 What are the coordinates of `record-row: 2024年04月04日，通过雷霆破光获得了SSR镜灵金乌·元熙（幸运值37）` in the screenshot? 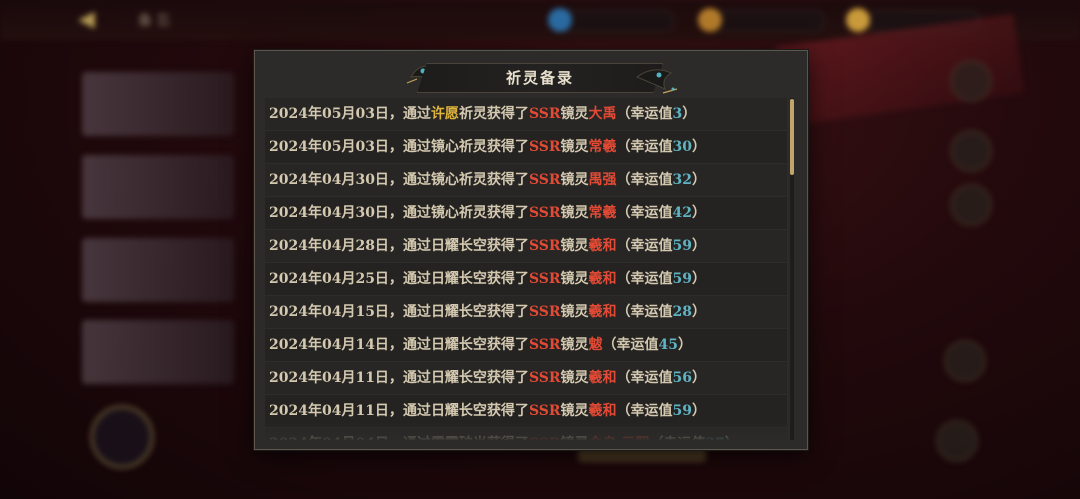 It's located at (526, 434).